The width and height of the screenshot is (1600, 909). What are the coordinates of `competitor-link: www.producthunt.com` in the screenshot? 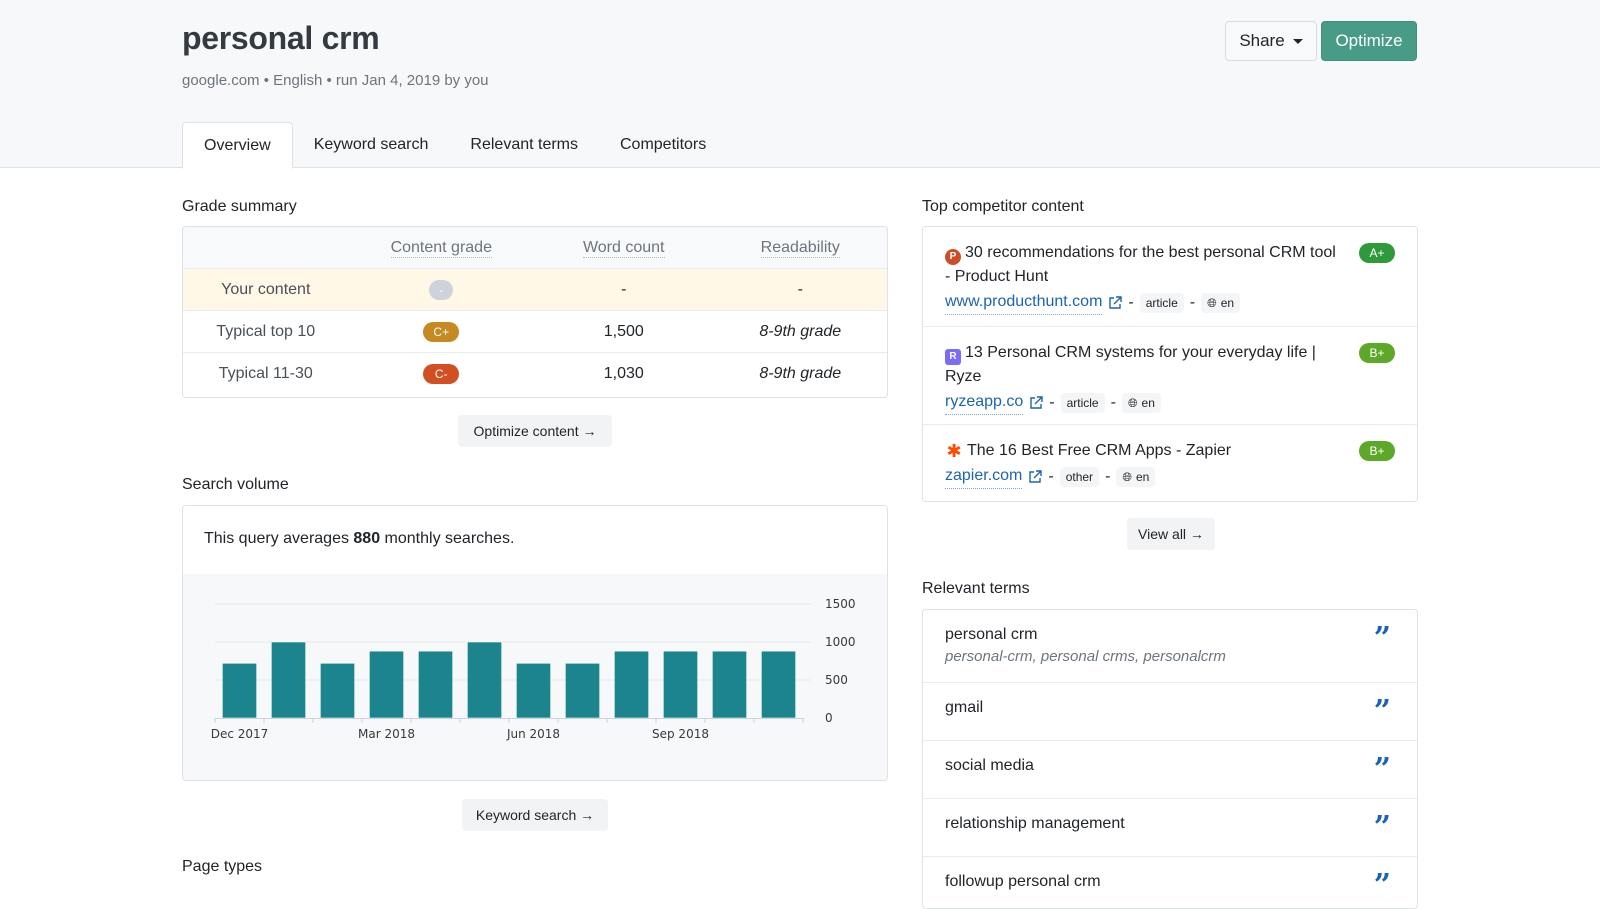 It's located at (1024, 302).